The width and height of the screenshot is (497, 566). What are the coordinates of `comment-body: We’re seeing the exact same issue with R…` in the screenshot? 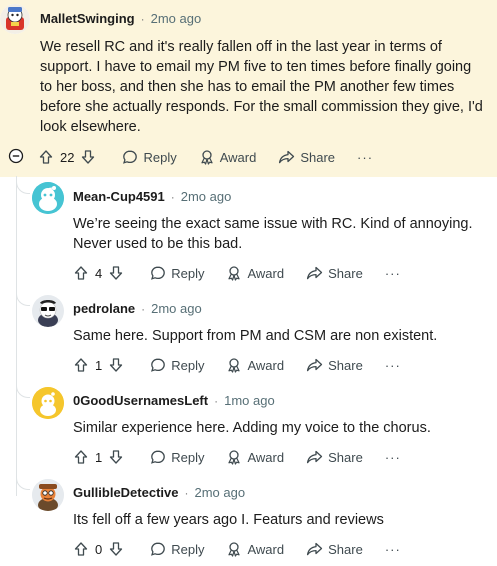 It's located at (283, 234).